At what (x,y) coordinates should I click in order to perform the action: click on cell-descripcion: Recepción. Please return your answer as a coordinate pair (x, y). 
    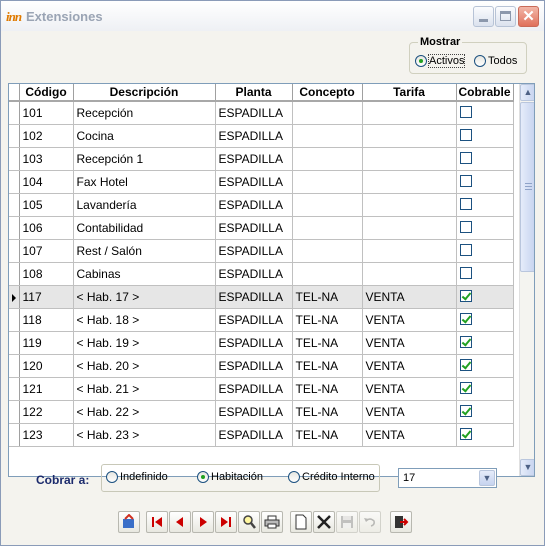
    Looking at the image, I should click on (144, 113).